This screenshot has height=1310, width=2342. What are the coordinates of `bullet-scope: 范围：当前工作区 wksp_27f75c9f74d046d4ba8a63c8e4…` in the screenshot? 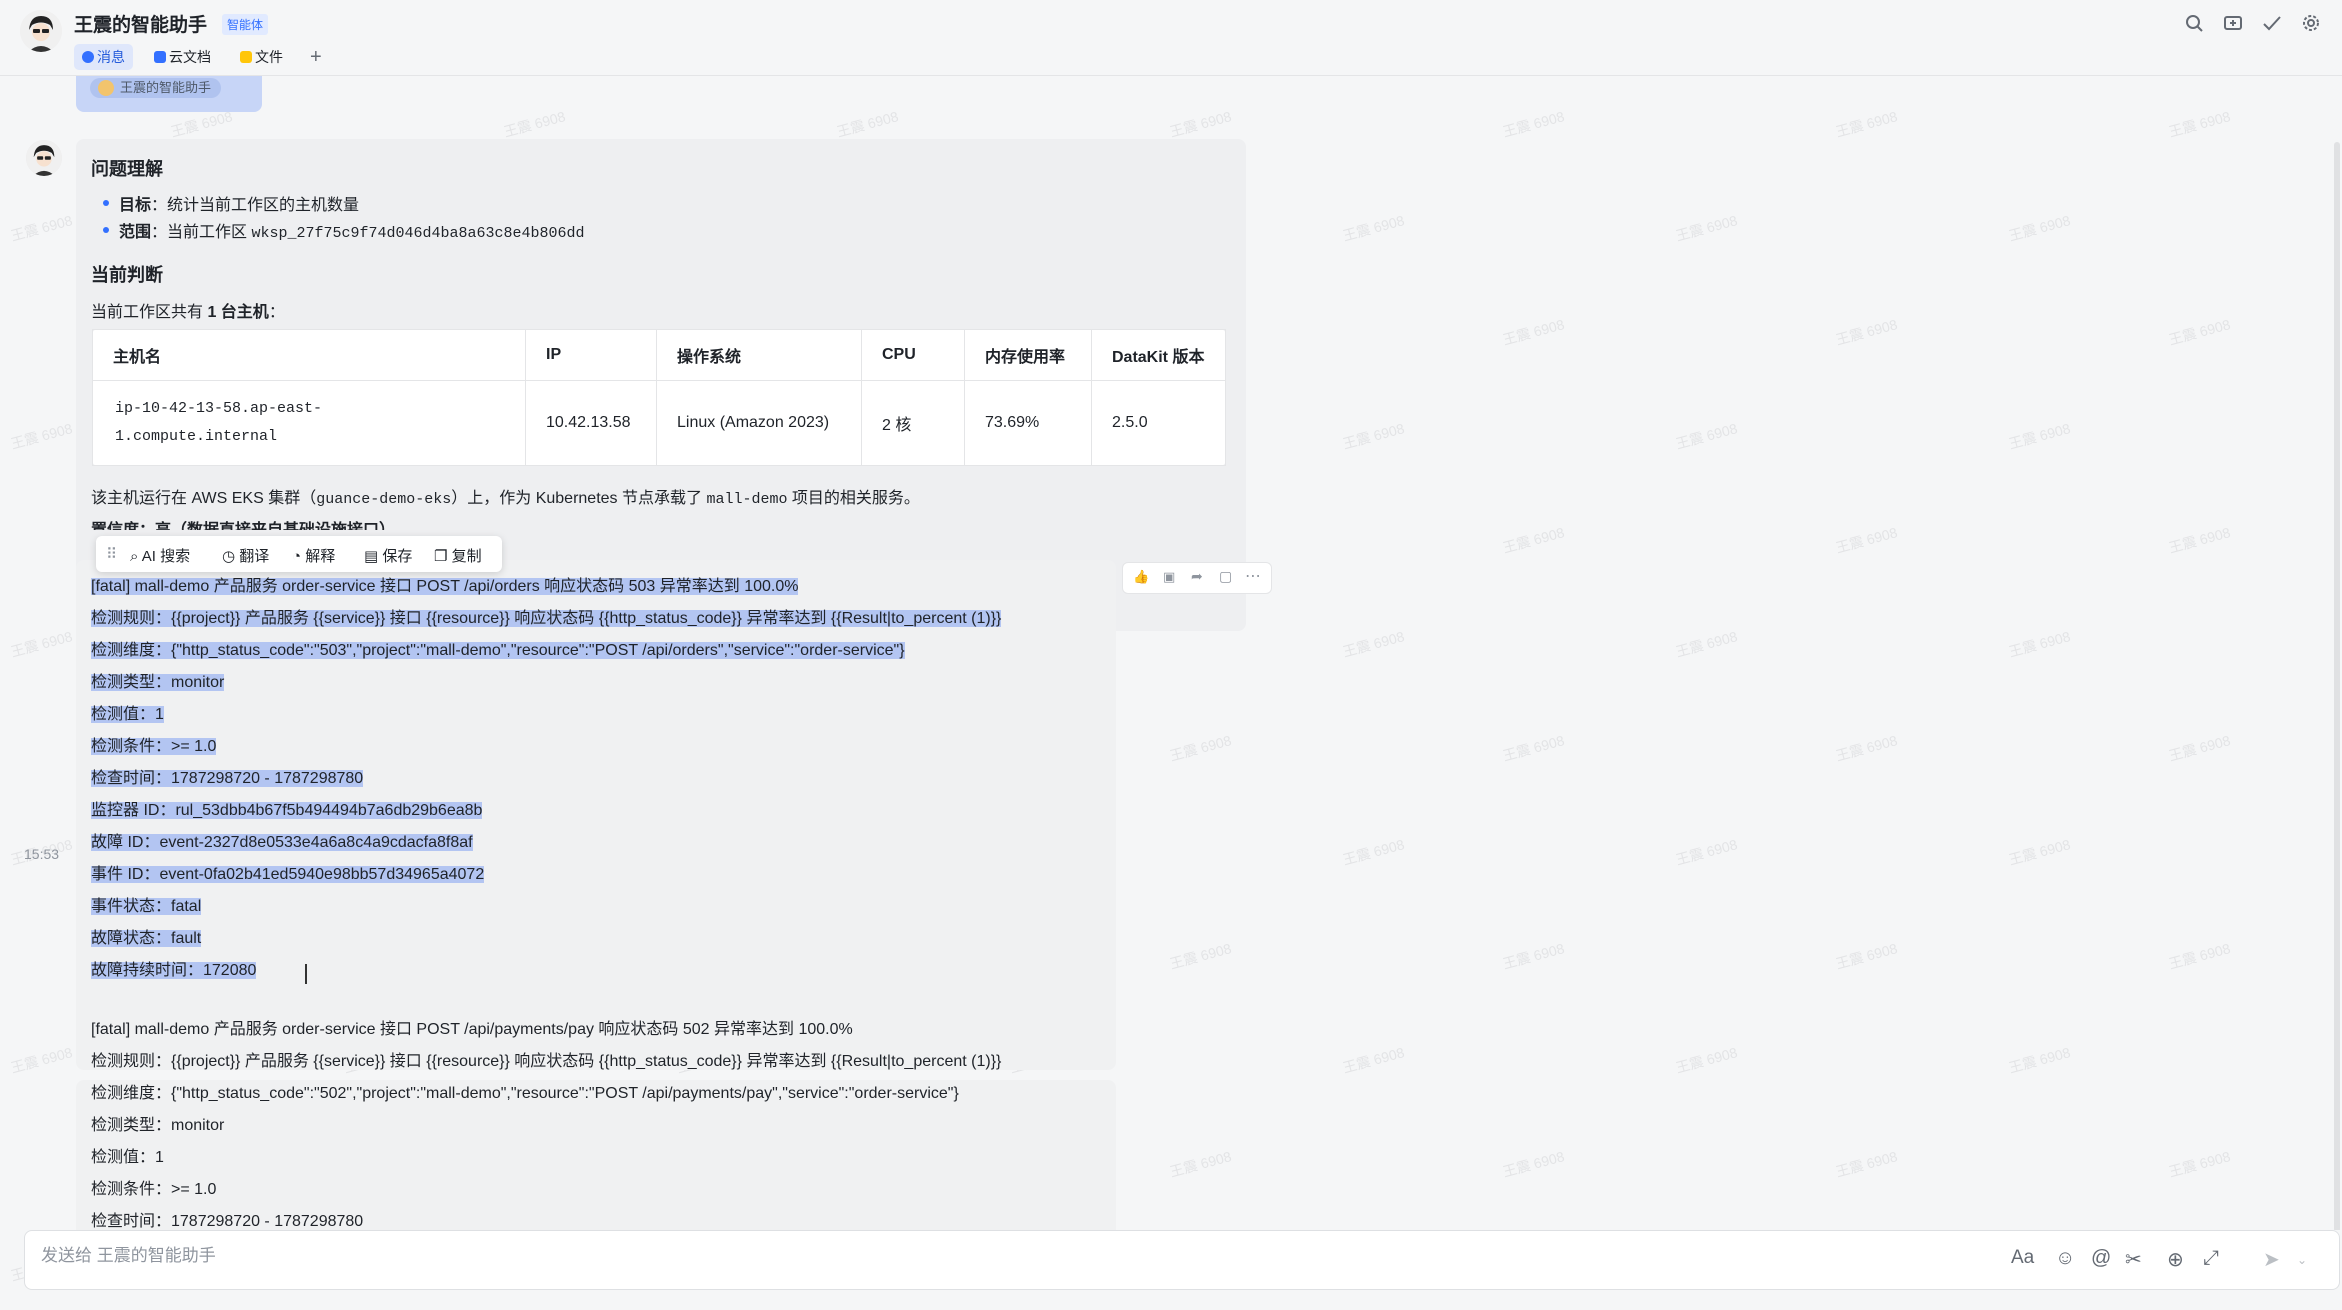 It's located at (352, 230).